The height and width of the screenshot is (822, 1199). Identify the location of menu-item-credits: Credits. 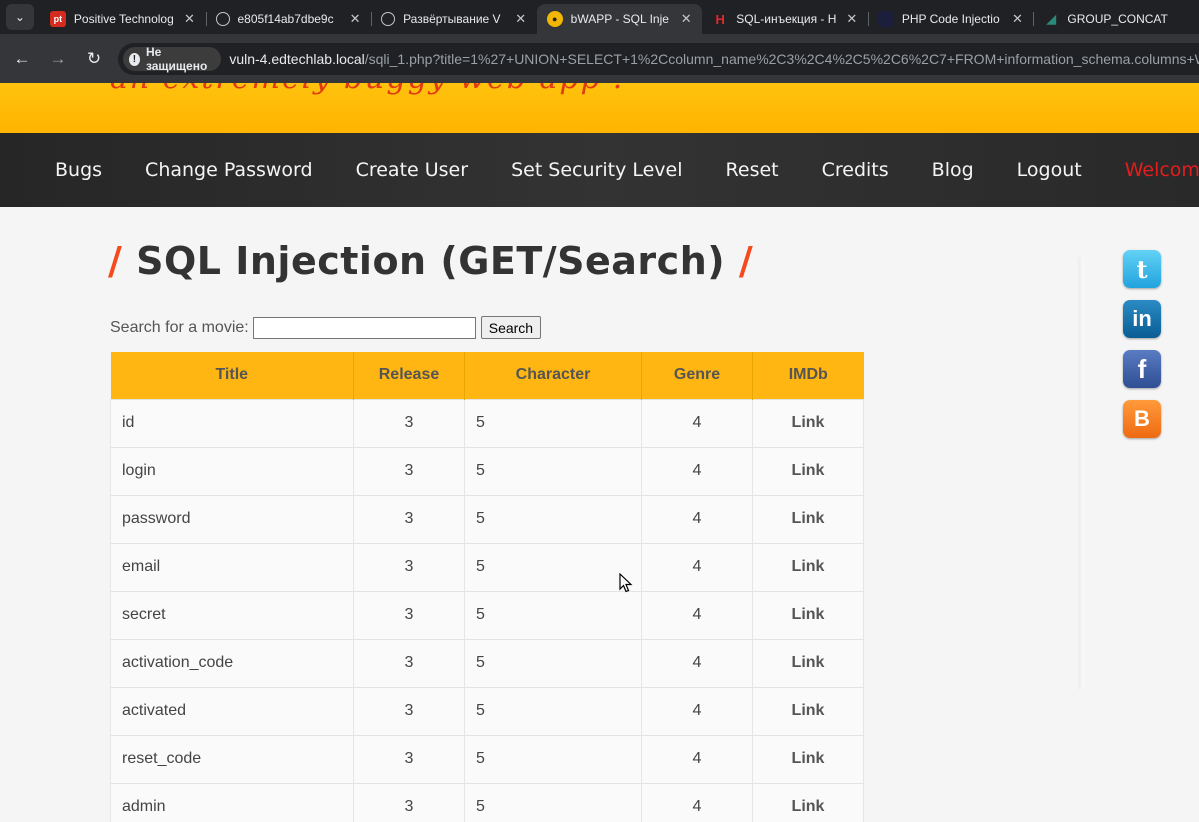
(855, 170).